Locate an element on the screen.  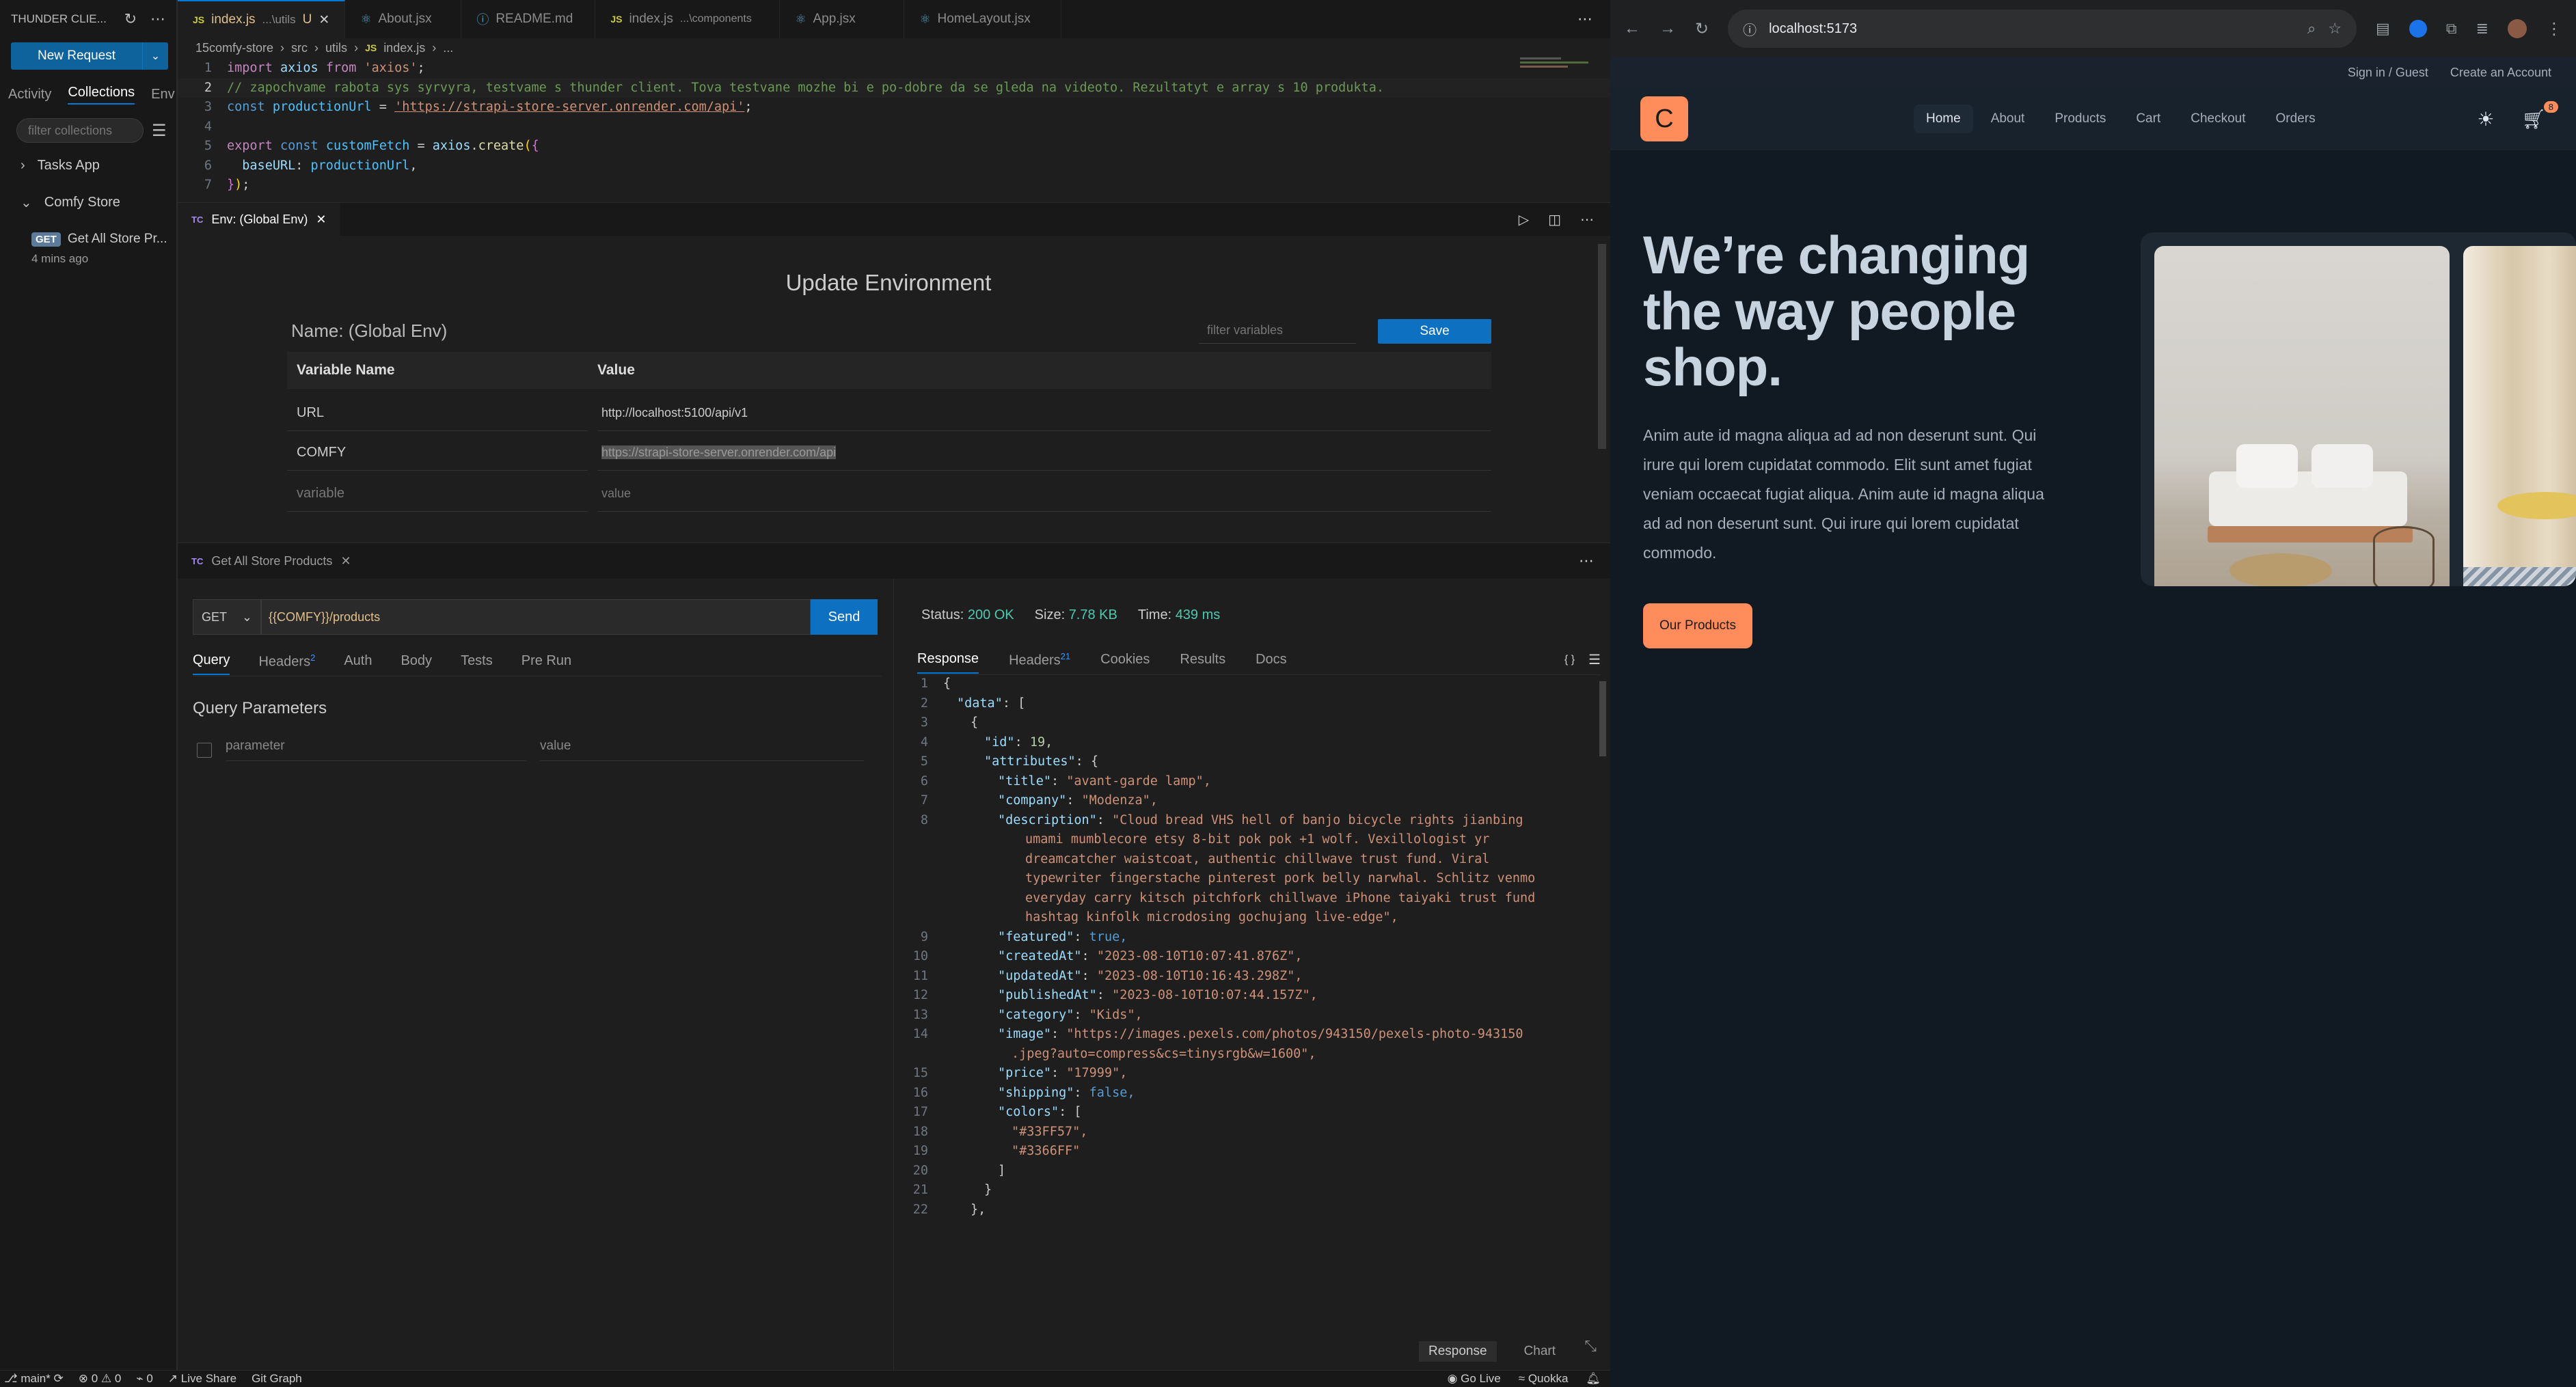
tab-app-jsx: ⚛ App.jsx is located at coordinates (843, 19).